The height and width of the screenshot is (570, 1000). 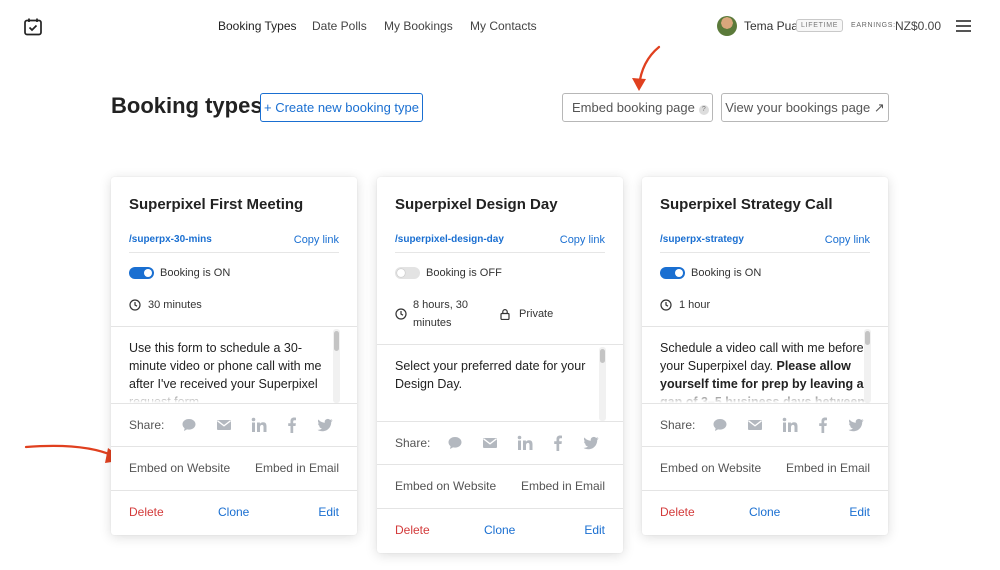 What do you see at coordinates (820, 25) in the screenshot?
I see `plan-badge: LIFETIME` at bounding box center [820, 25].